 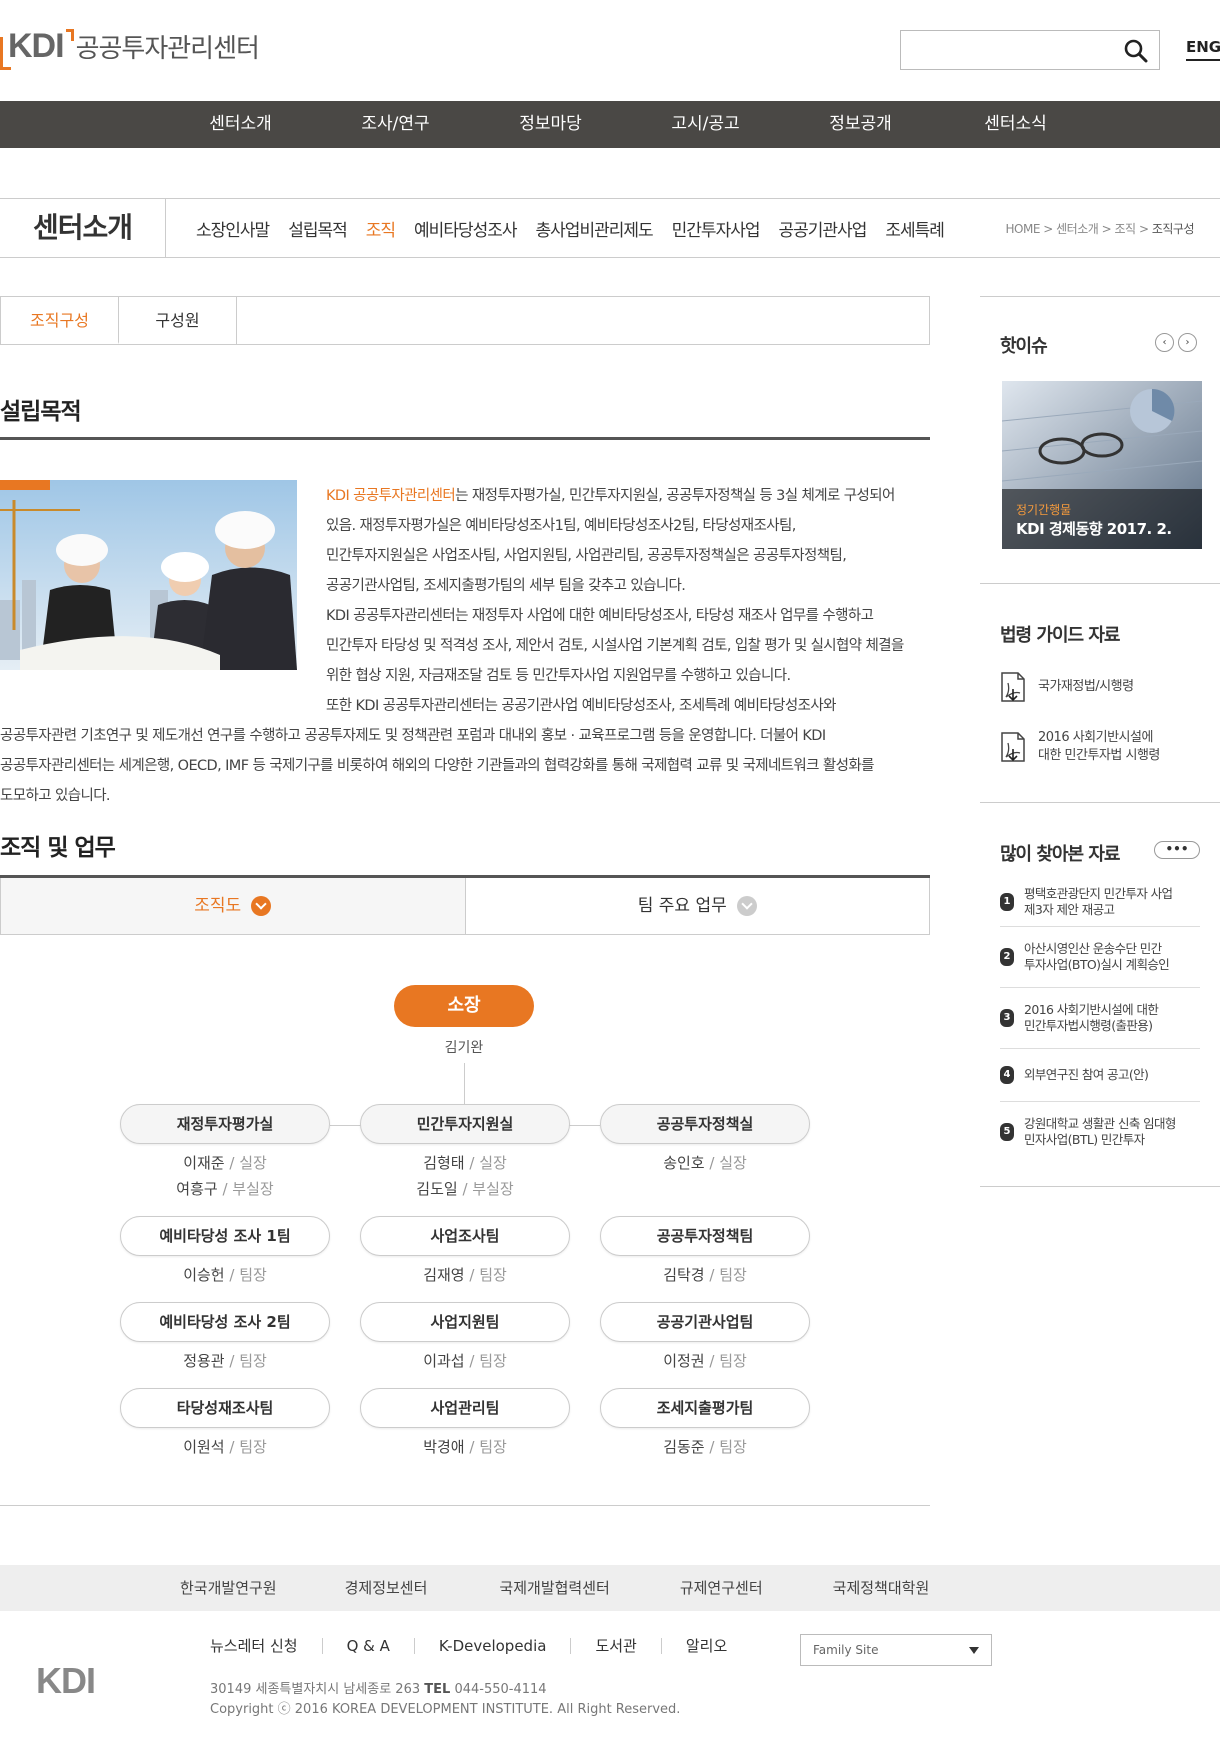 I want to click on lnb-item: 조세특례, so click(x=915, y=228).